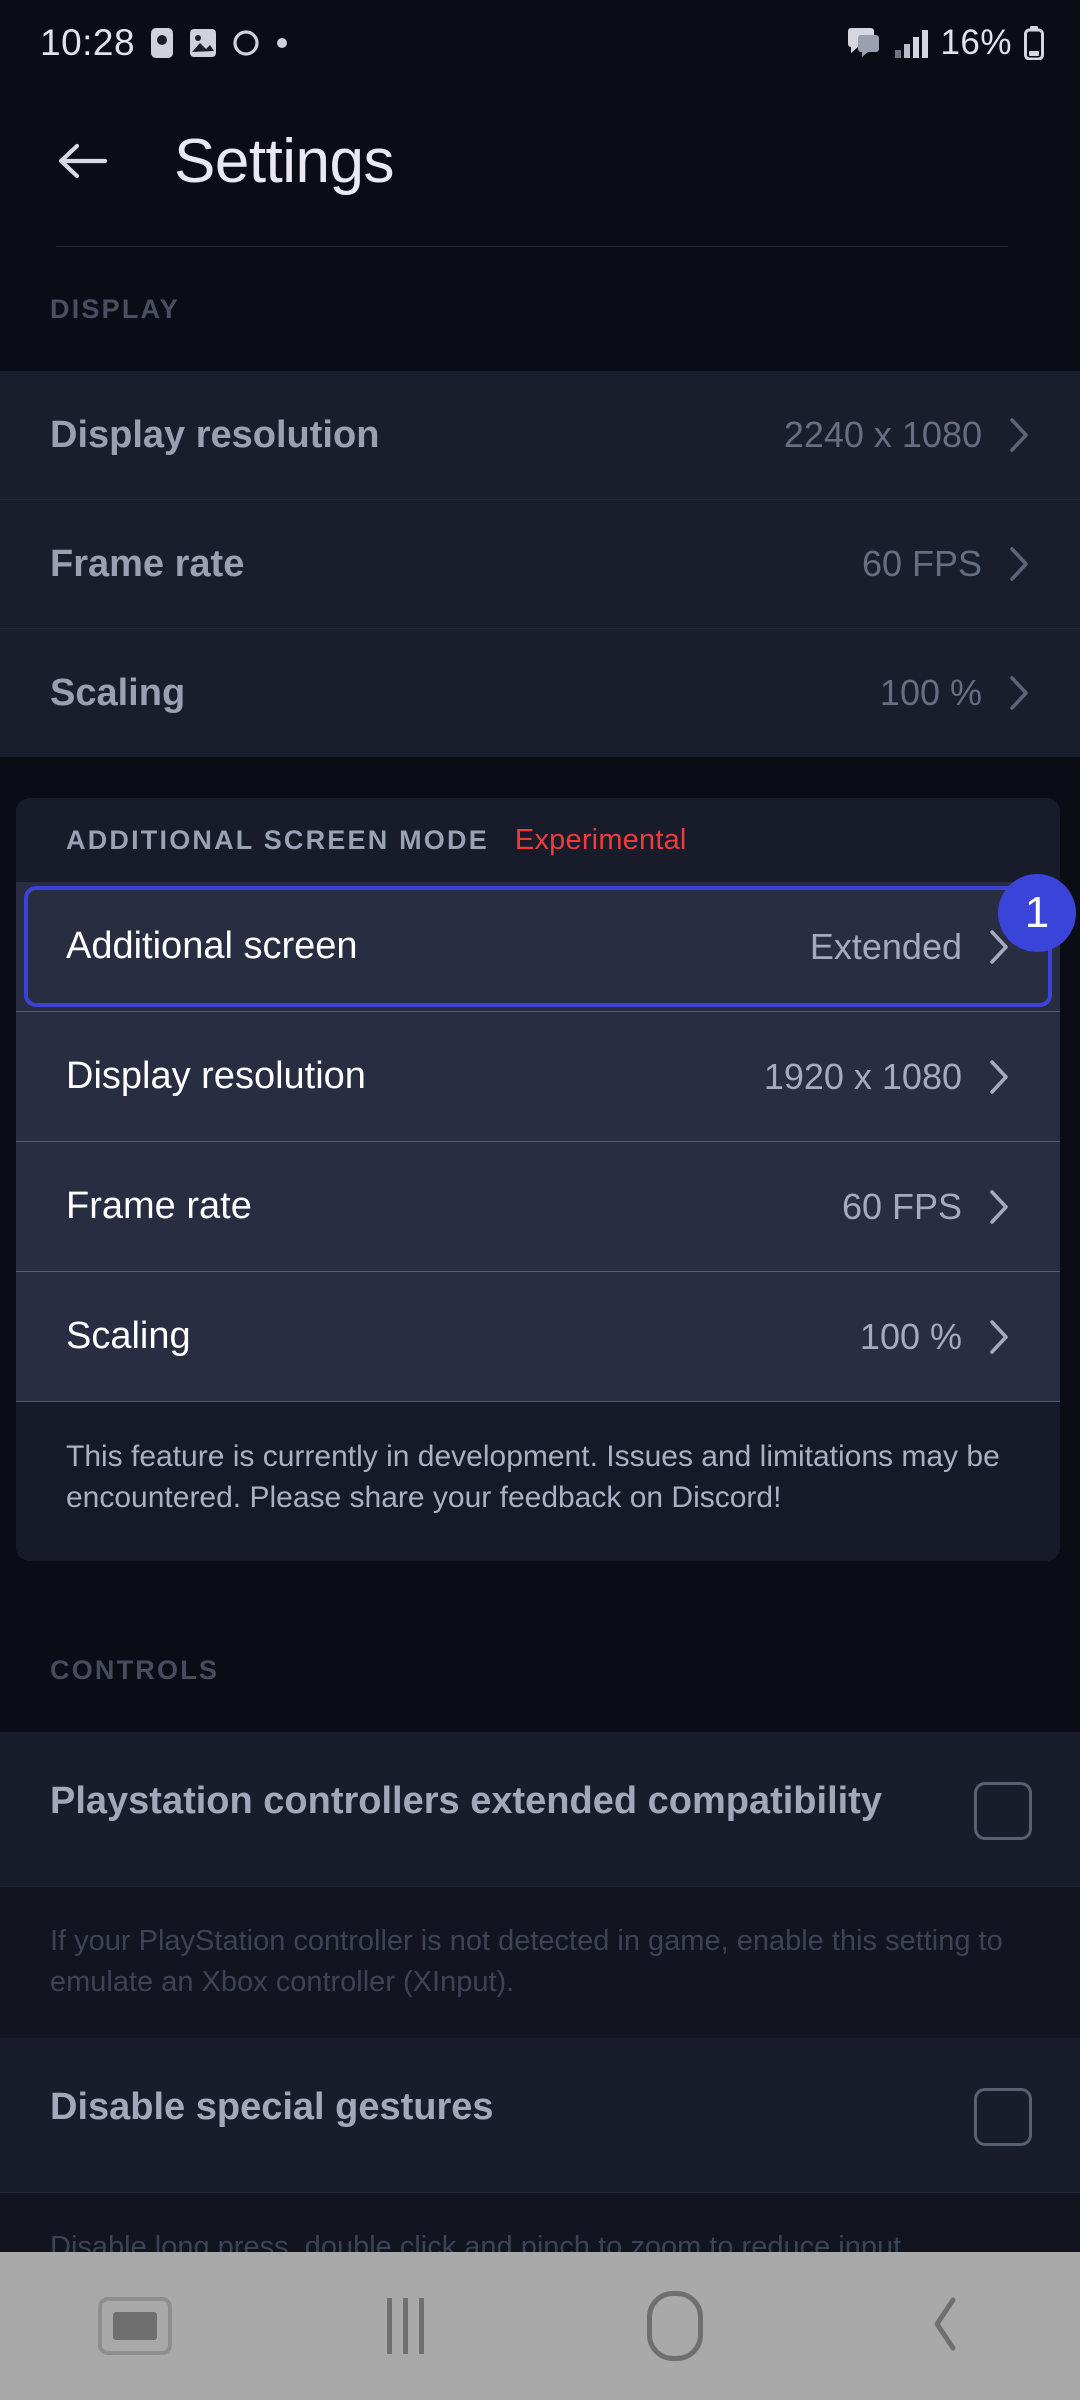  What do you see at coordinates (600, 839) in the screenshot?
I see `experimental-badge: Experimental` at bounding box center [600, 839].